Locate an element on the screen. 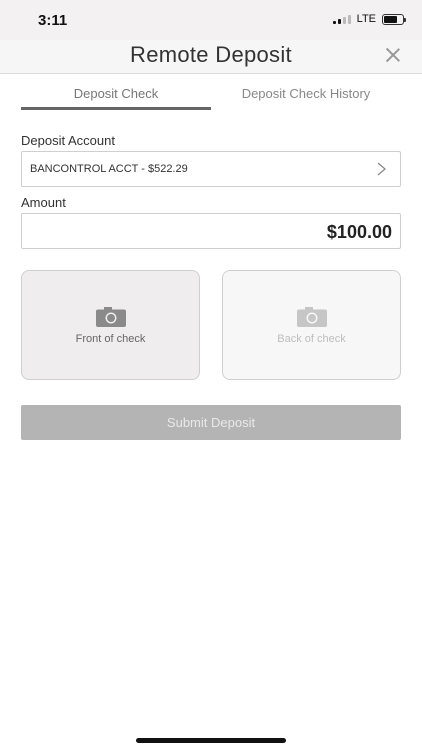 The image size is (422, 750). submit-deposit-button: Submit Deposit is located at coordinates (211, 422).